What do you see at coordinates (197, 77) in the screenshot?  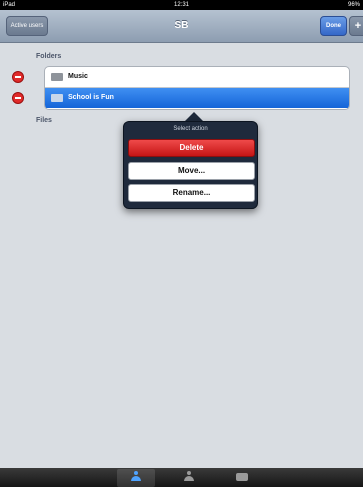 I see `folder-row-music: Music` at bounding box center [197, 77].